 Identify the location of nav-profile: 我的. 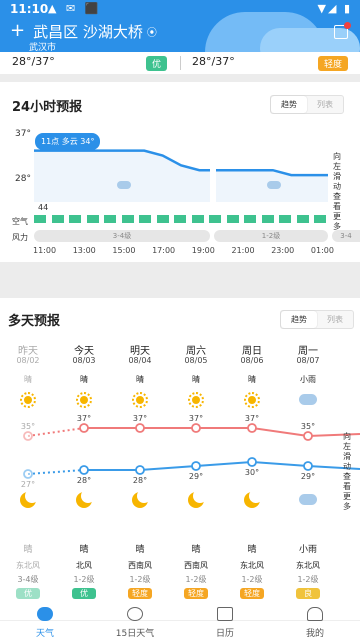
(315, 623).